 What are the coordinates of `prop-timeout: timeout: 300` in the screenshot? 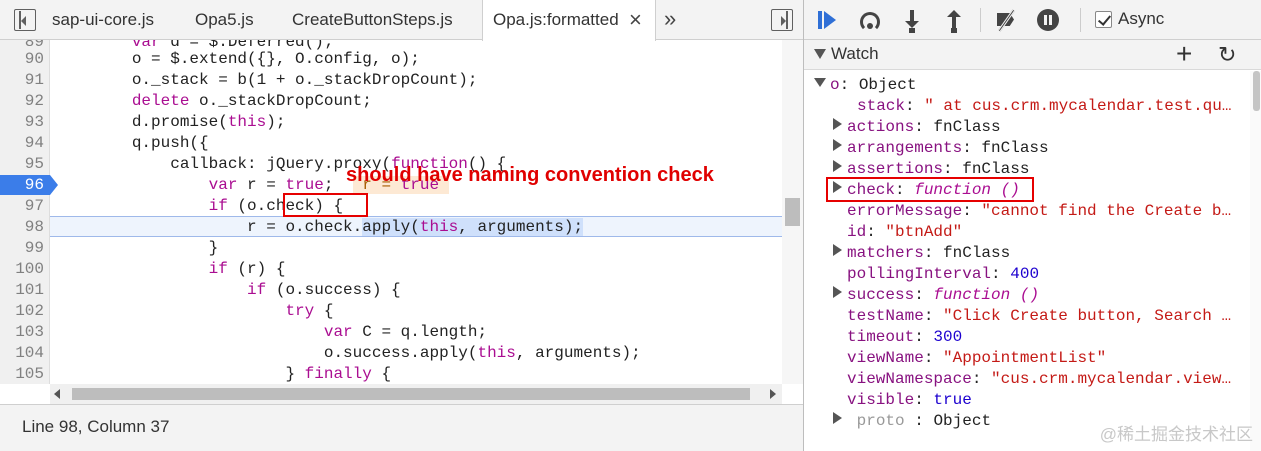 It's located at (904, 337).